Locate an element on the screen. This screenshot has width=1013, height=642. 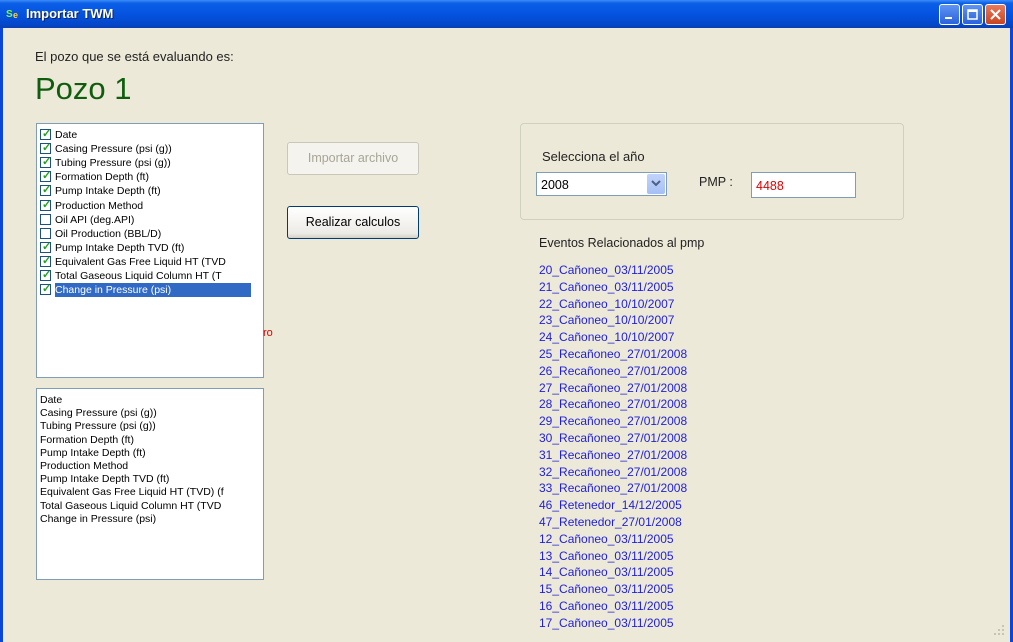
import-file-button: Importar archivo is located at coordinates (353, 158).